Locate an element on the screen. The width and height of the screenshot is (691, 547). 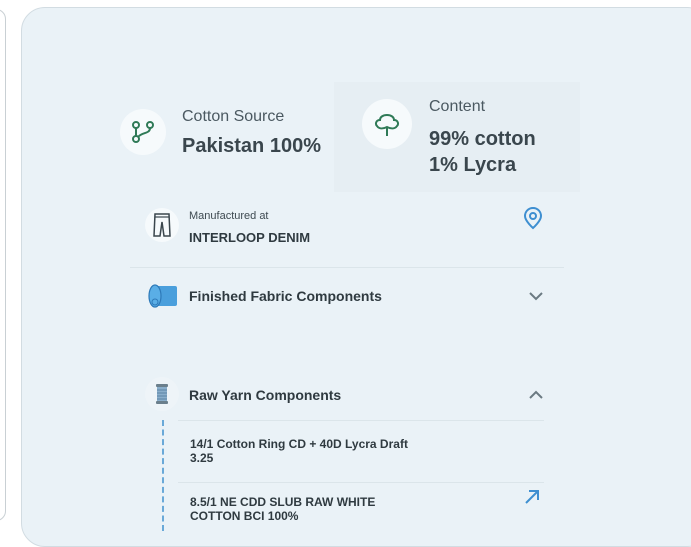
yarn-tree-line is located at coordinates (163, 475).